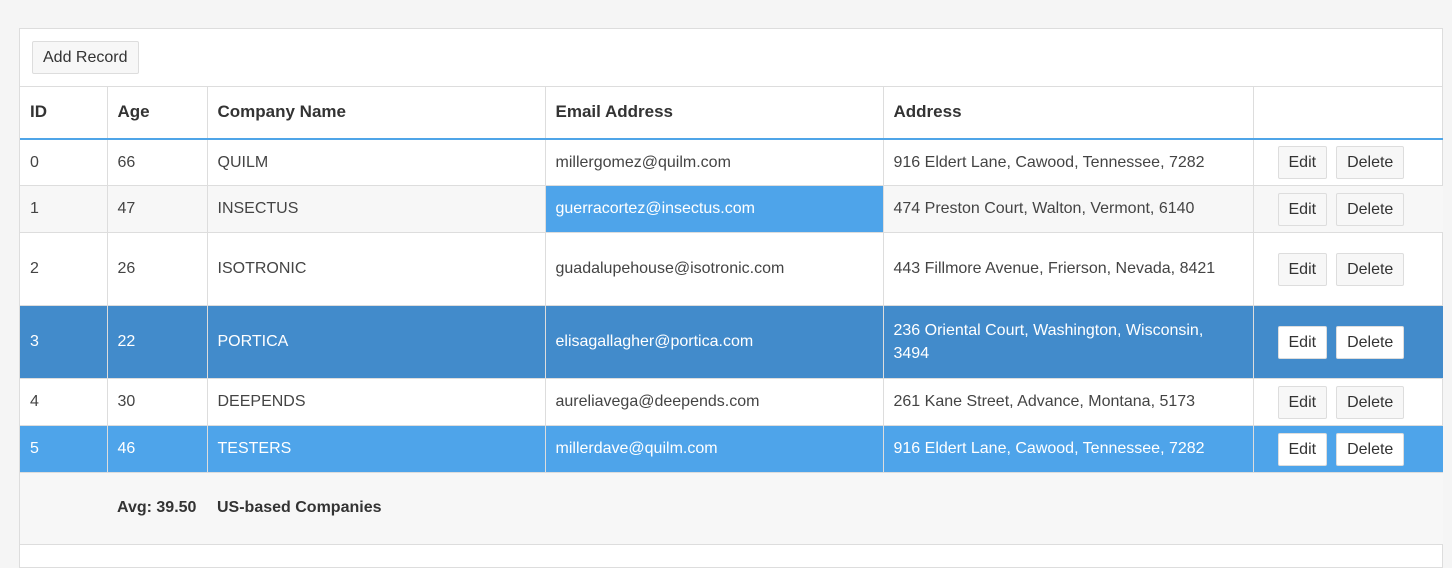  I want to click on cell-email: aureliavega@deepends.com, so click(713, 402).